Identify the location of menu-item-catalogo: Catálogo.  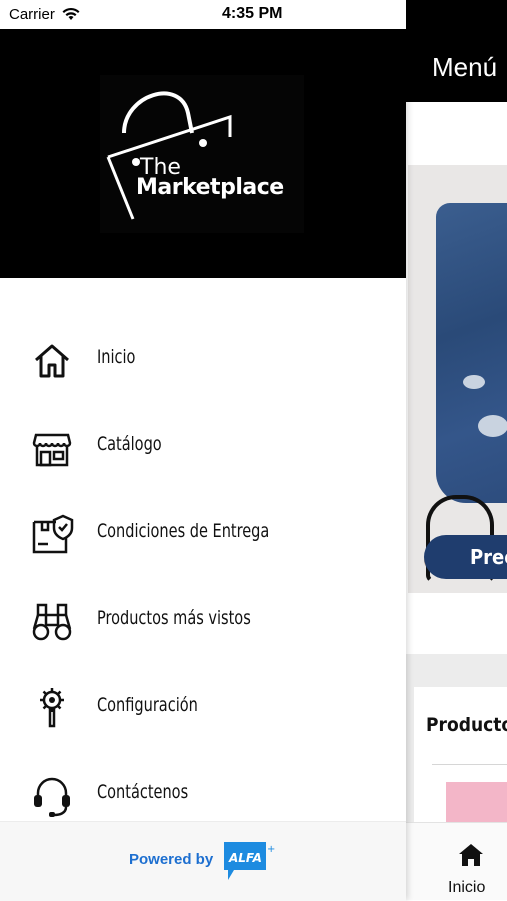
(203, 445).